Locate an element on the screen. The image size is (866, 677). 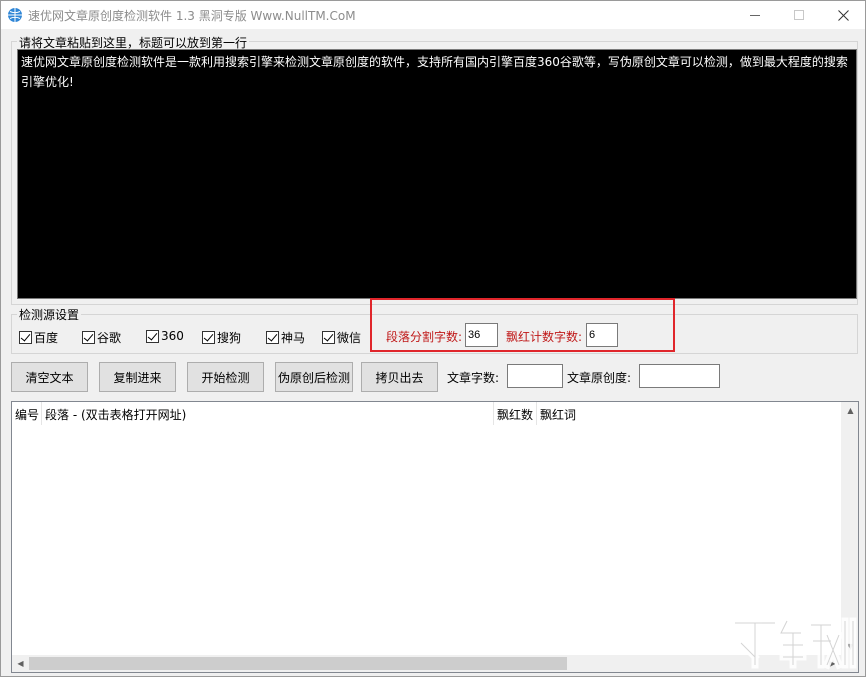
checkbox-google: 谷歌 is located at coordinates (101, 337).